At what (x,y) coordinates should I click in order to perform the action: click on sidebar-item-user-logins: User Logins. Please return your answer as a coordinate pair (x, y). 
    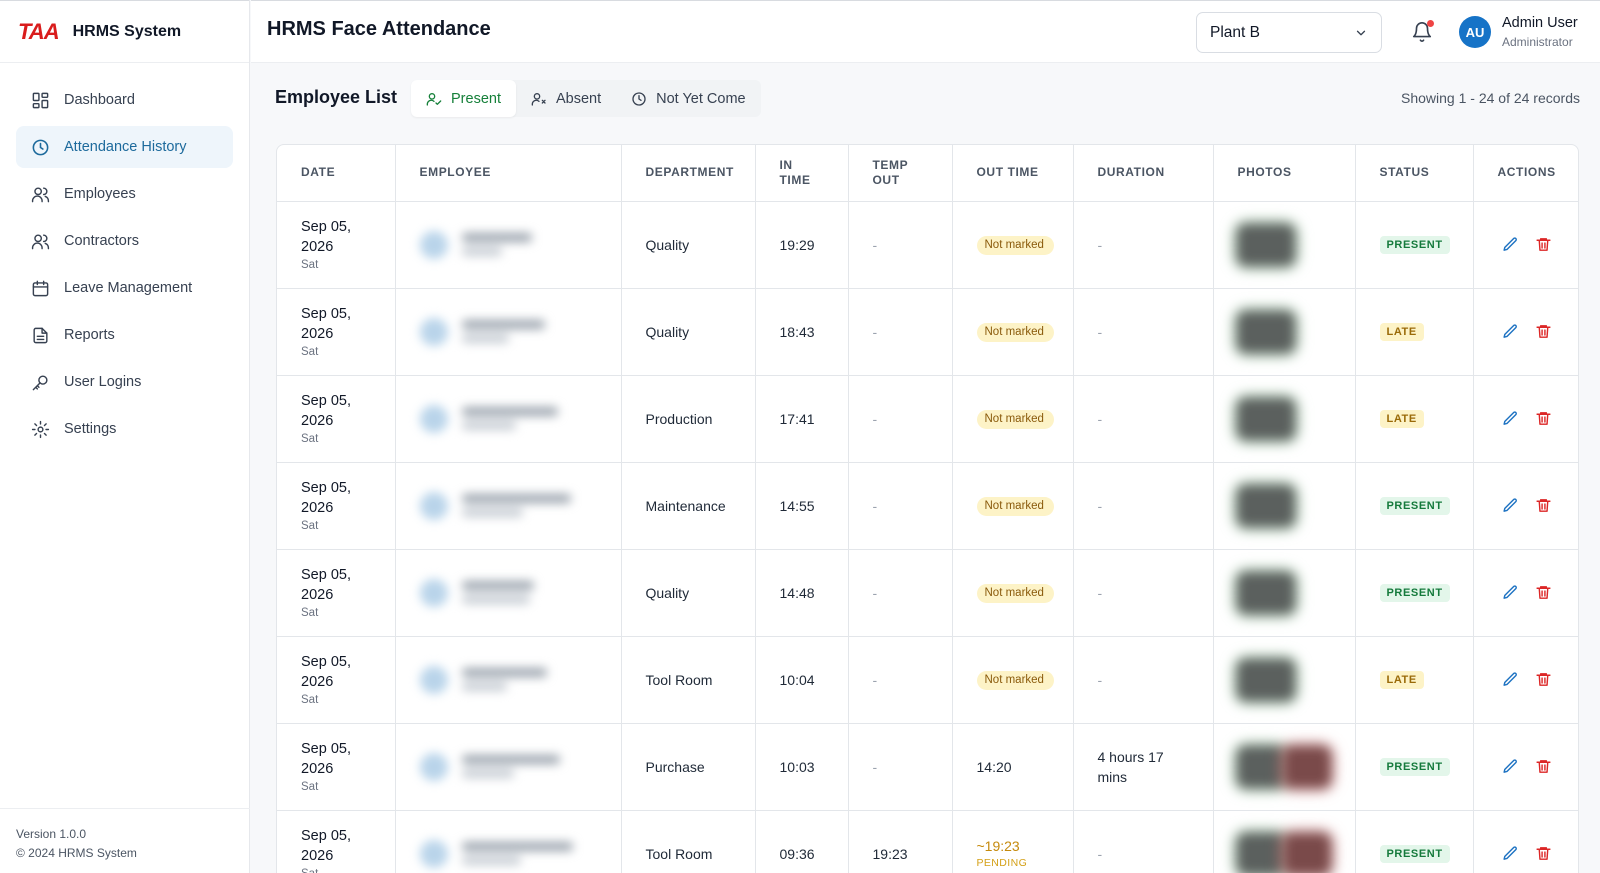
    Looking at the image, I should click on (124, 382).